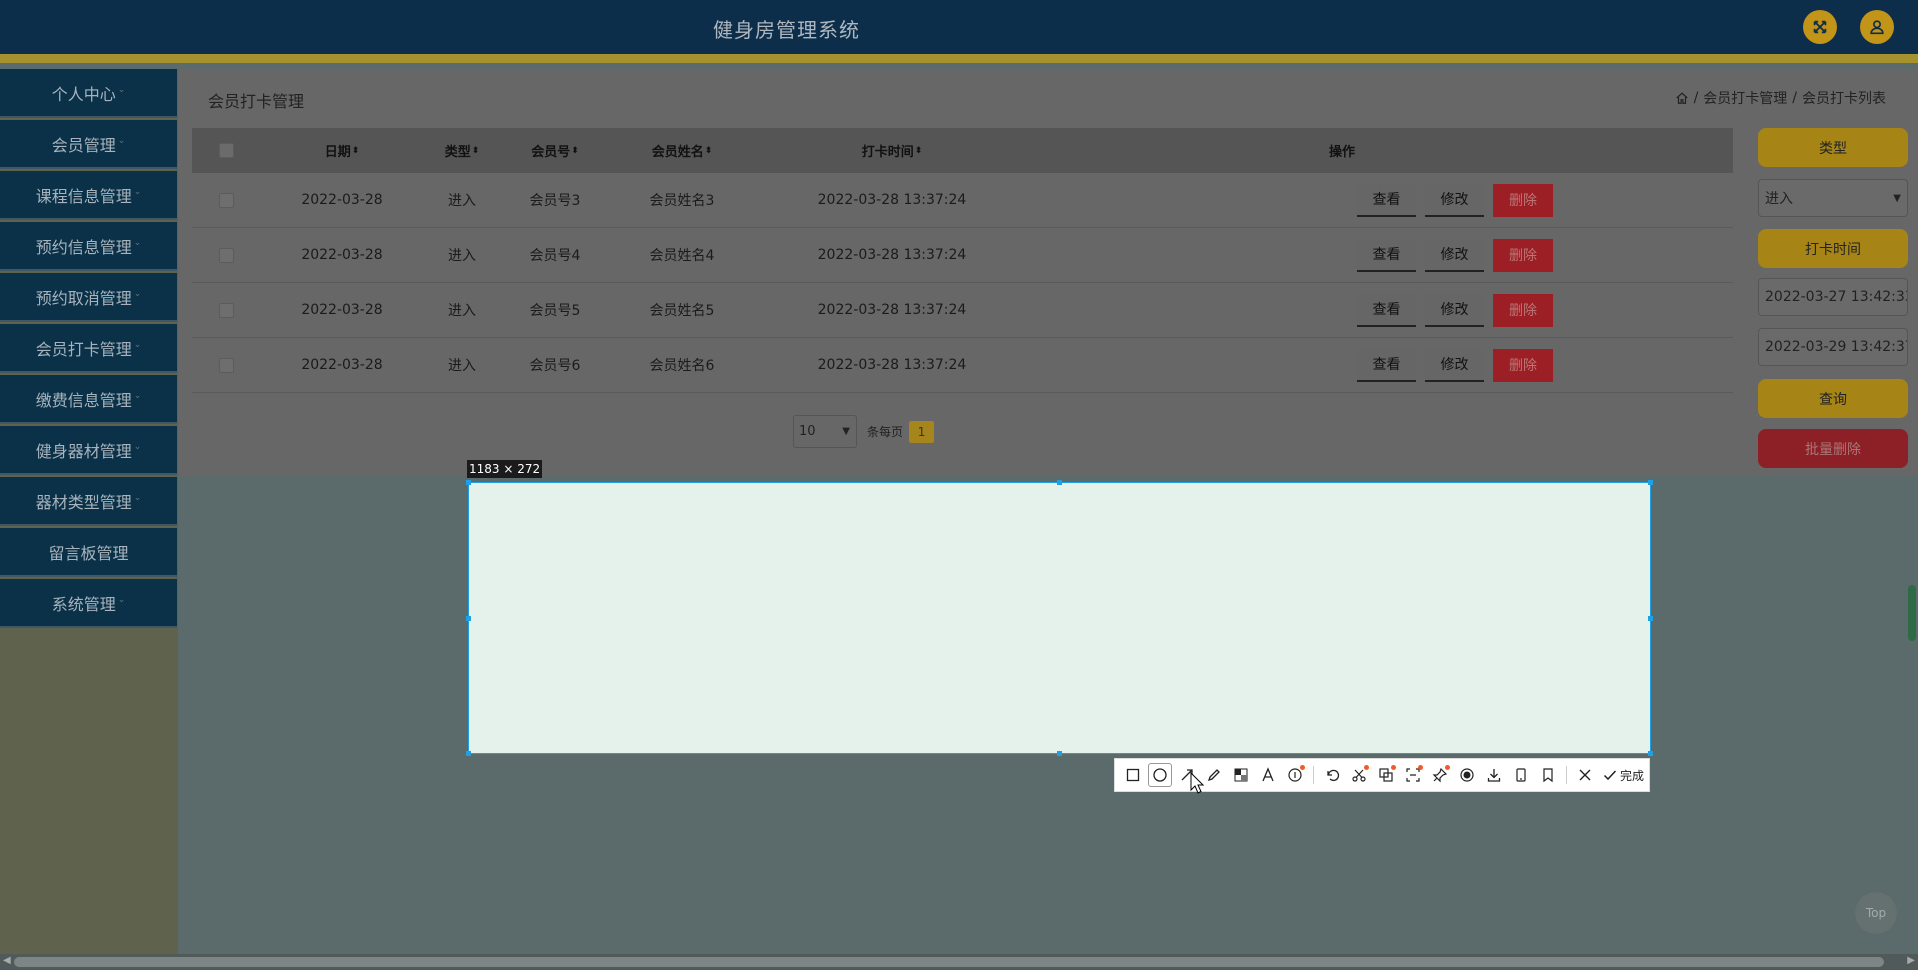  What do you see at coordinates (1820, 27) in the screenshot?
I see `fullscreen-button` at bounding box center [1820, 27].